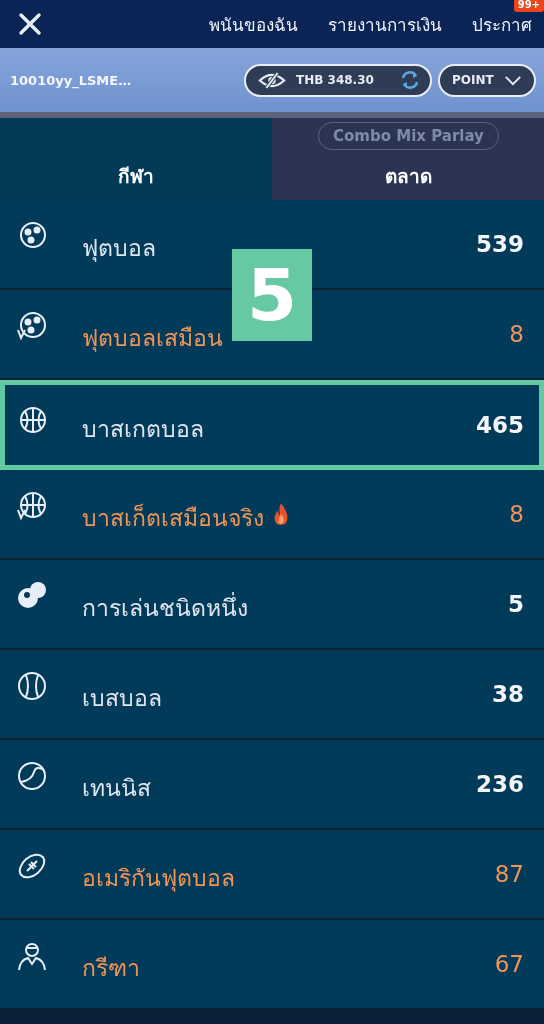  I want to click on sport-row: อเมริกันฟุตบอล 87, so click(272, 875).